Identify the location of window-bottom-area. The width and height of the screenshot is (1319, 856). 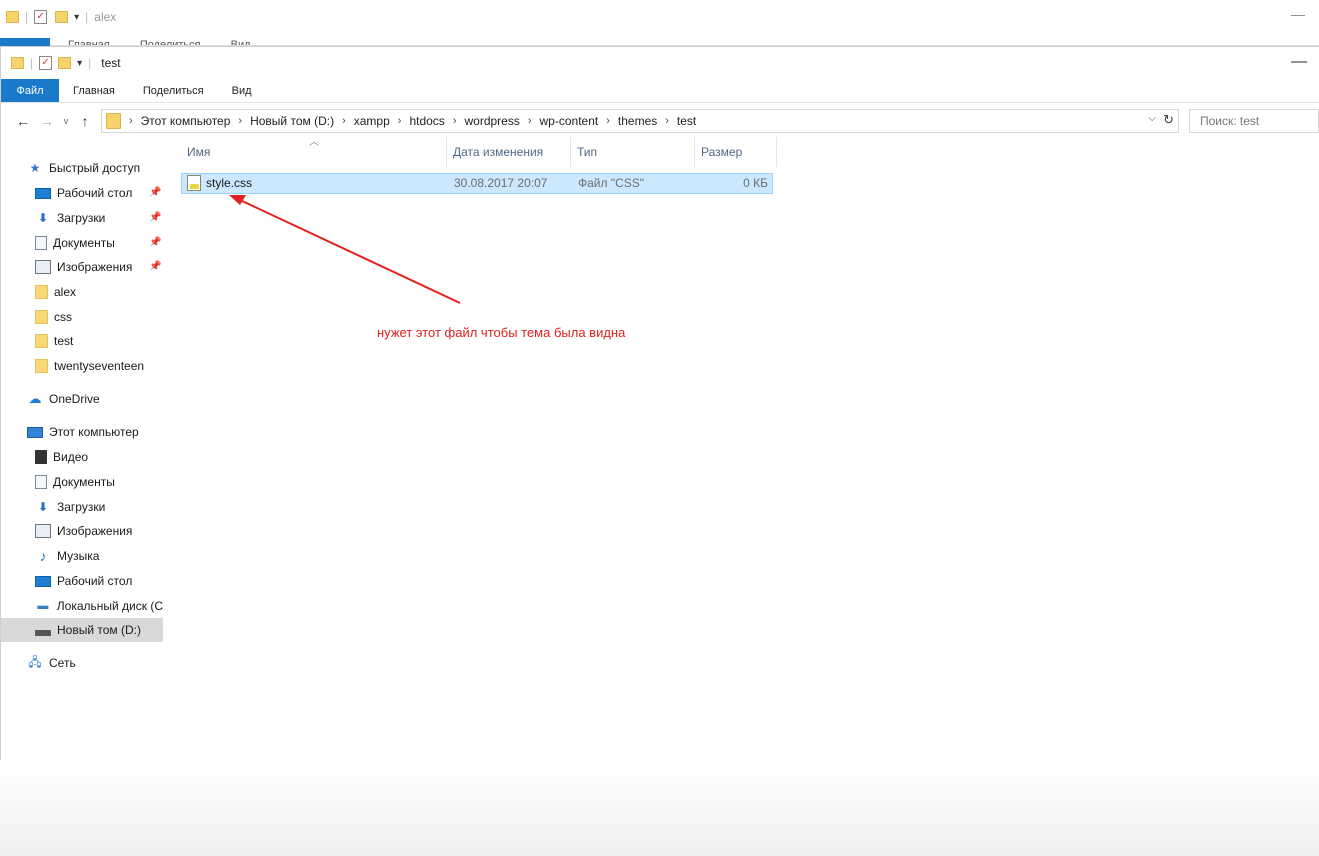
(659, 808).